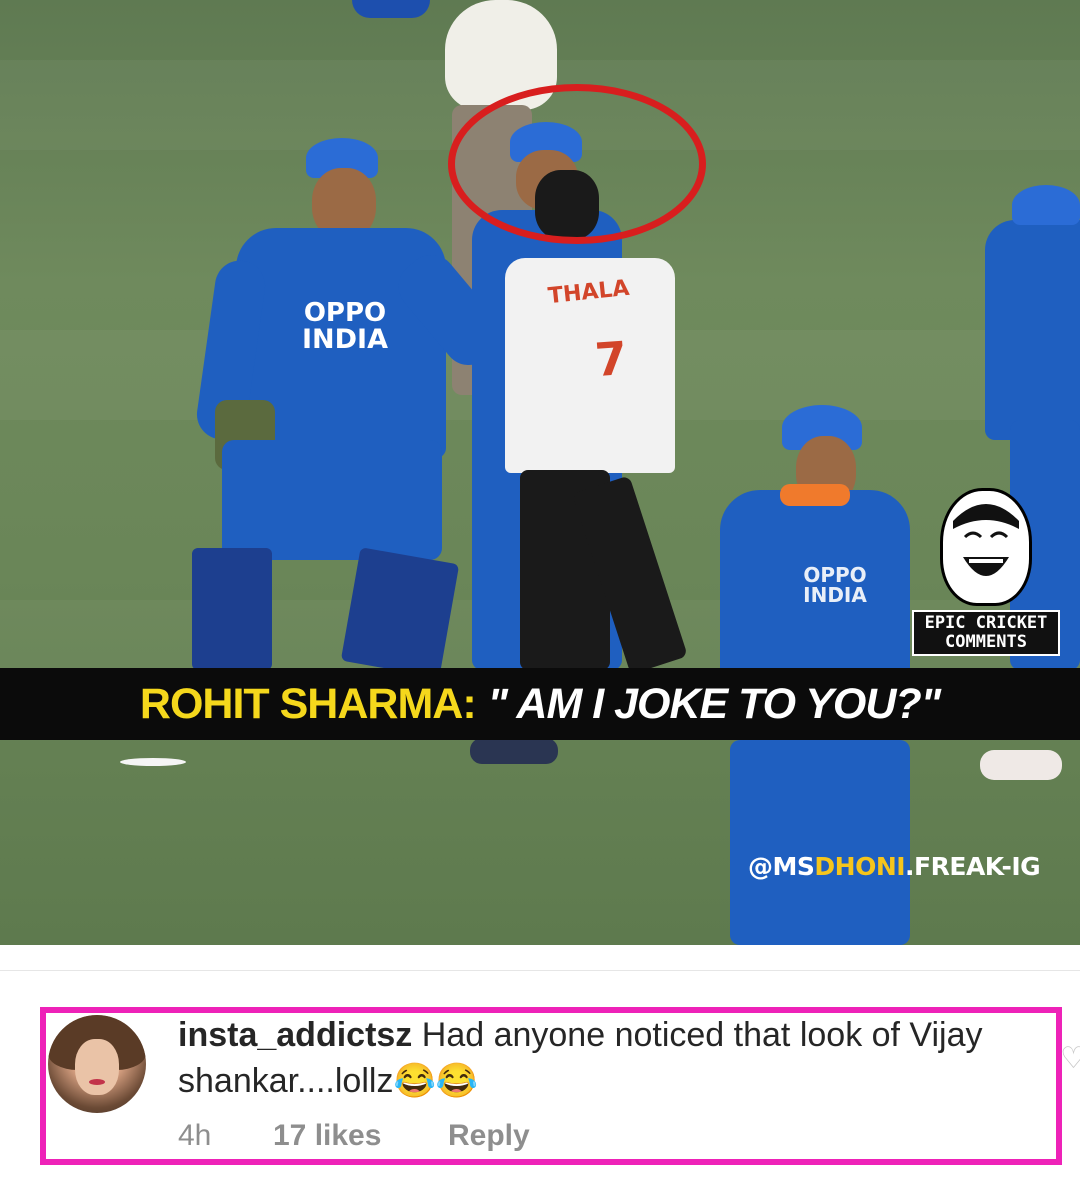  I want to click on heart-icon: ♡, so click(1070, 1059).